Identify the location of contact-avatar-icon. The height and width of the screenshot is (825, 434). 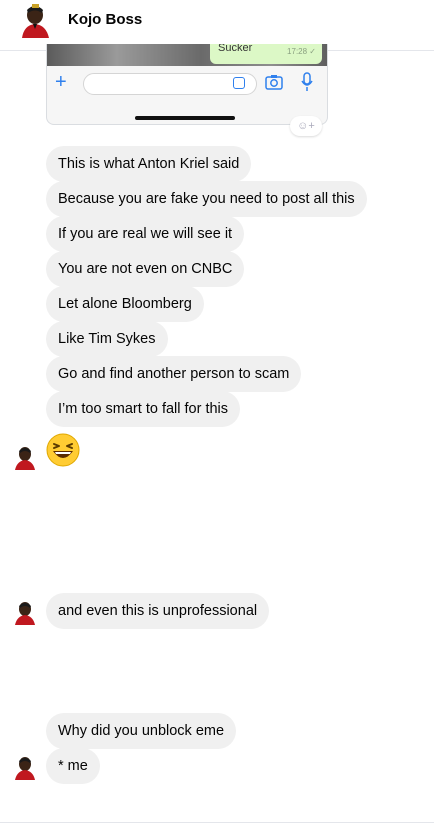
(35, 20).